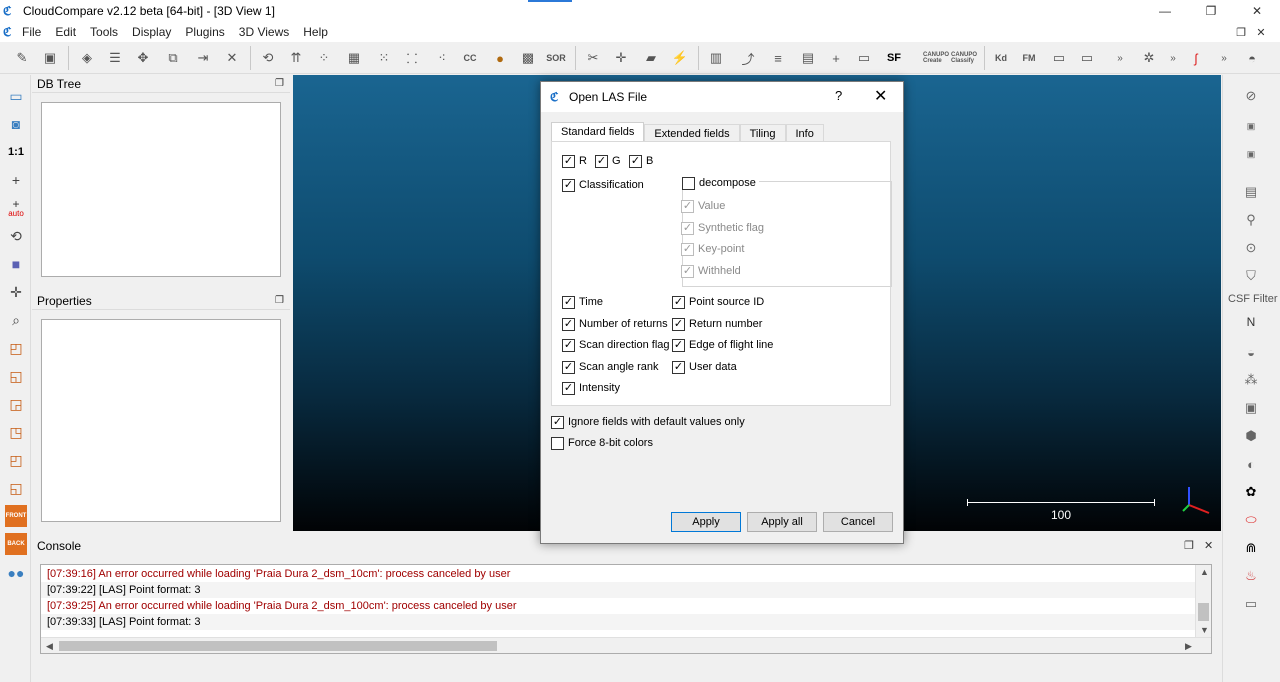 Image resolution: width=1280 pixels, height=682 pixels. Describe the element at coordinates (1251, 352) in the screenshot. I see `hpr-icon: ◒` at that location.